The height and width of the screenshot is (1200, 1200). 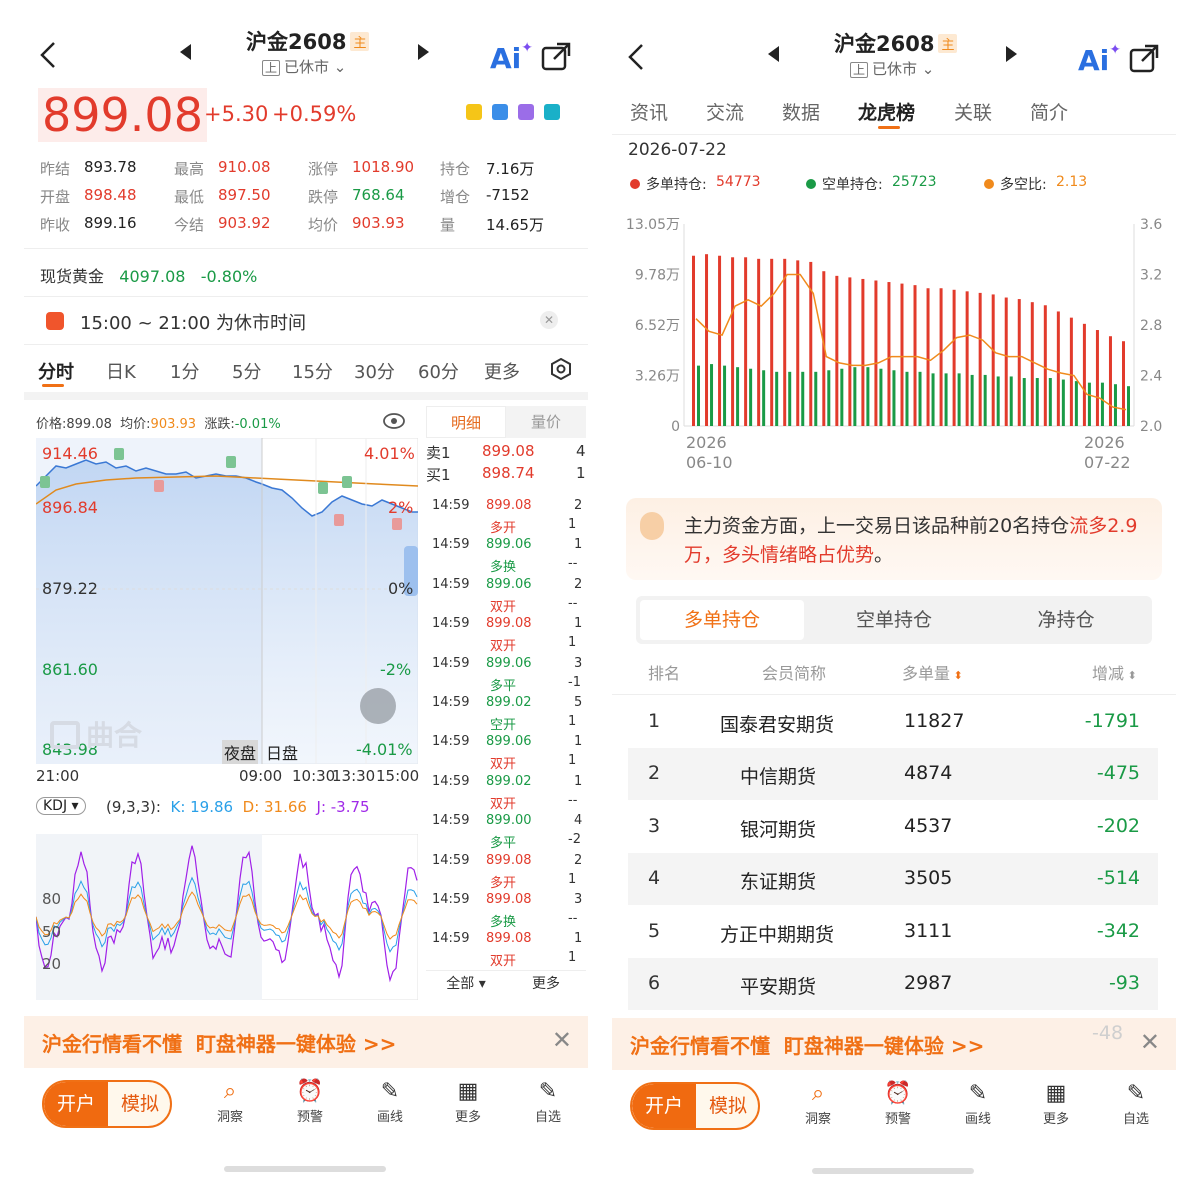 What do you see at coordinates (894, 1044) in the screenshot?
I see `promo-banner: 沪金行情看不懂 盯盘神器一键体验 >> -48 ✕` at bounding box center [894, 1044].